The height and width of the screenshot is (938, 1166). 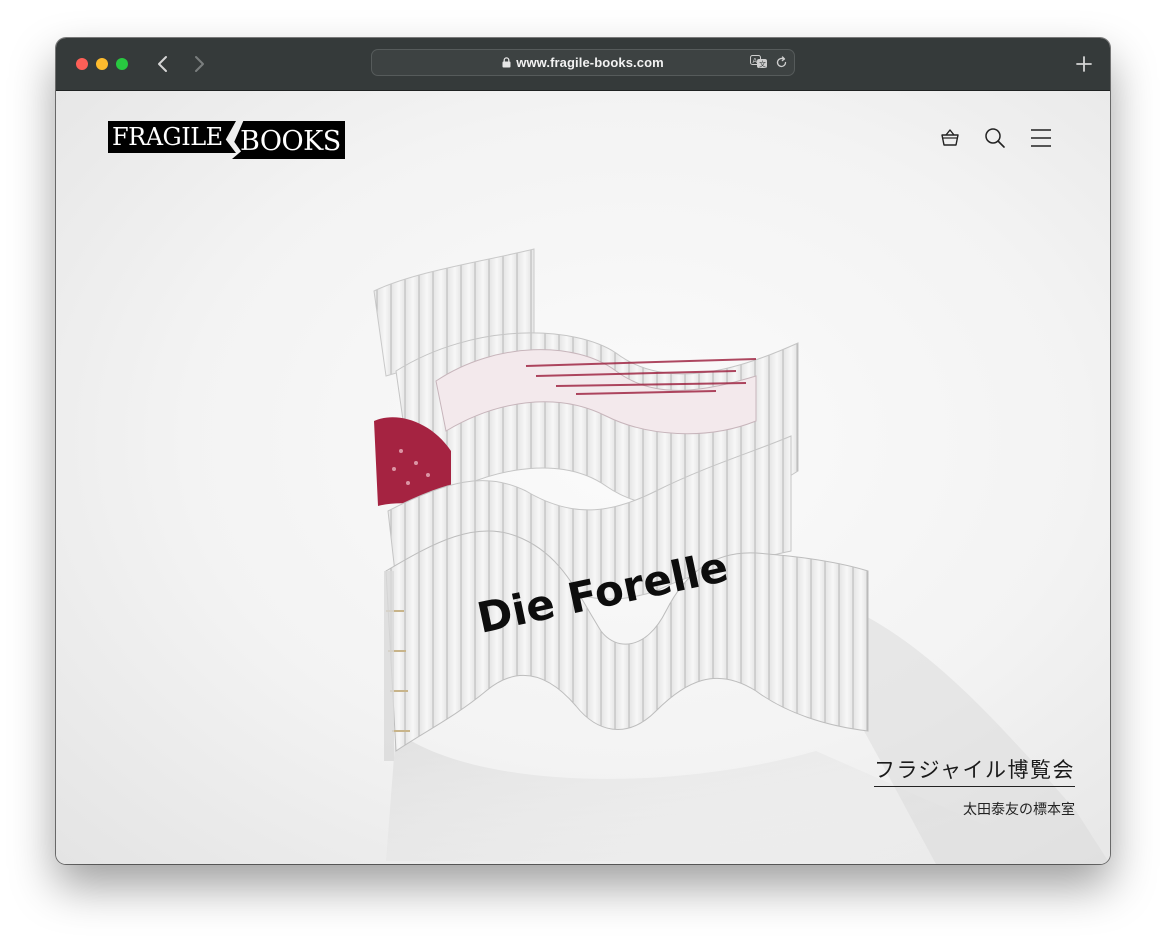 What do you see at coordinates (172, 137) in the screenshot?
I see `logo-text-fragile: FRAGILE` at bounding box center [172, 137].